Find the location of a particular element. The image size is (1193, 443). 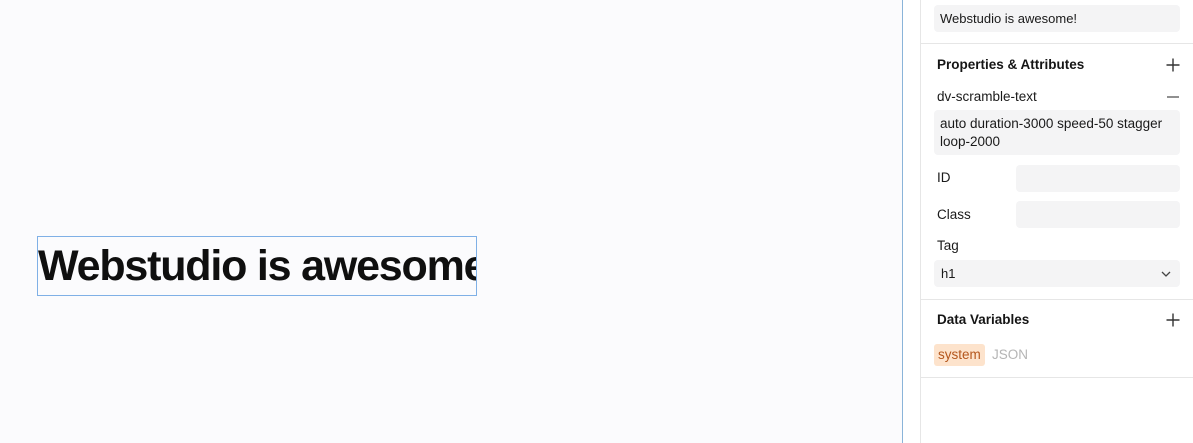

minus-icon is located at coordinates (1173, 97).